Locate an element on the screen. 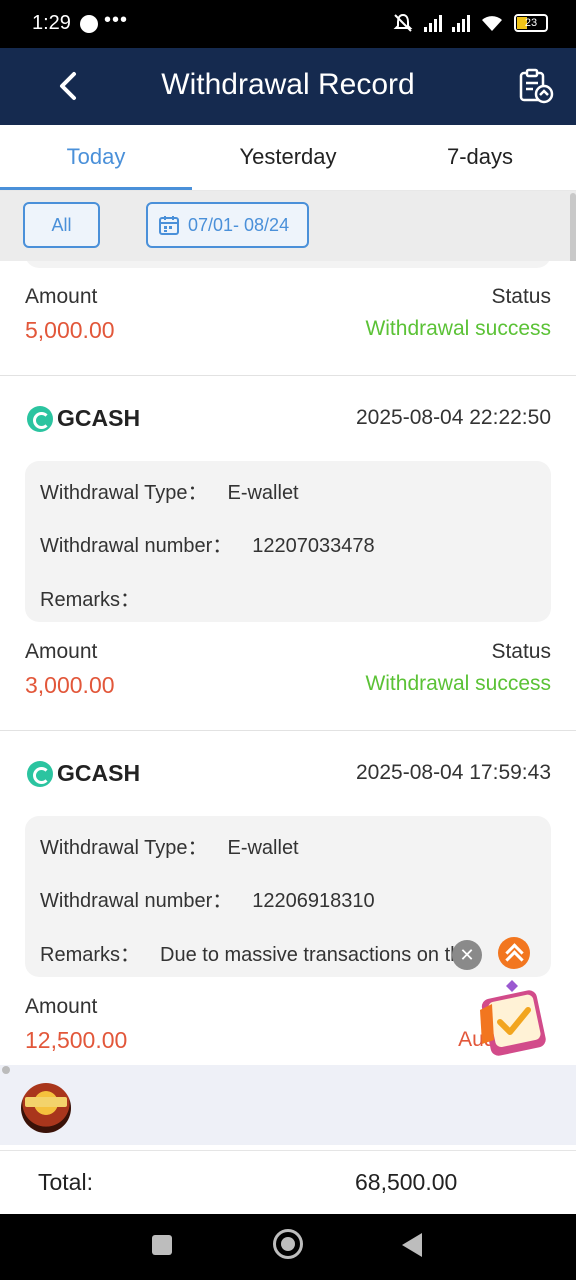 The height and width of the screenshot is (1280, 576). wifi-icon is located at coordinates (492, 23).